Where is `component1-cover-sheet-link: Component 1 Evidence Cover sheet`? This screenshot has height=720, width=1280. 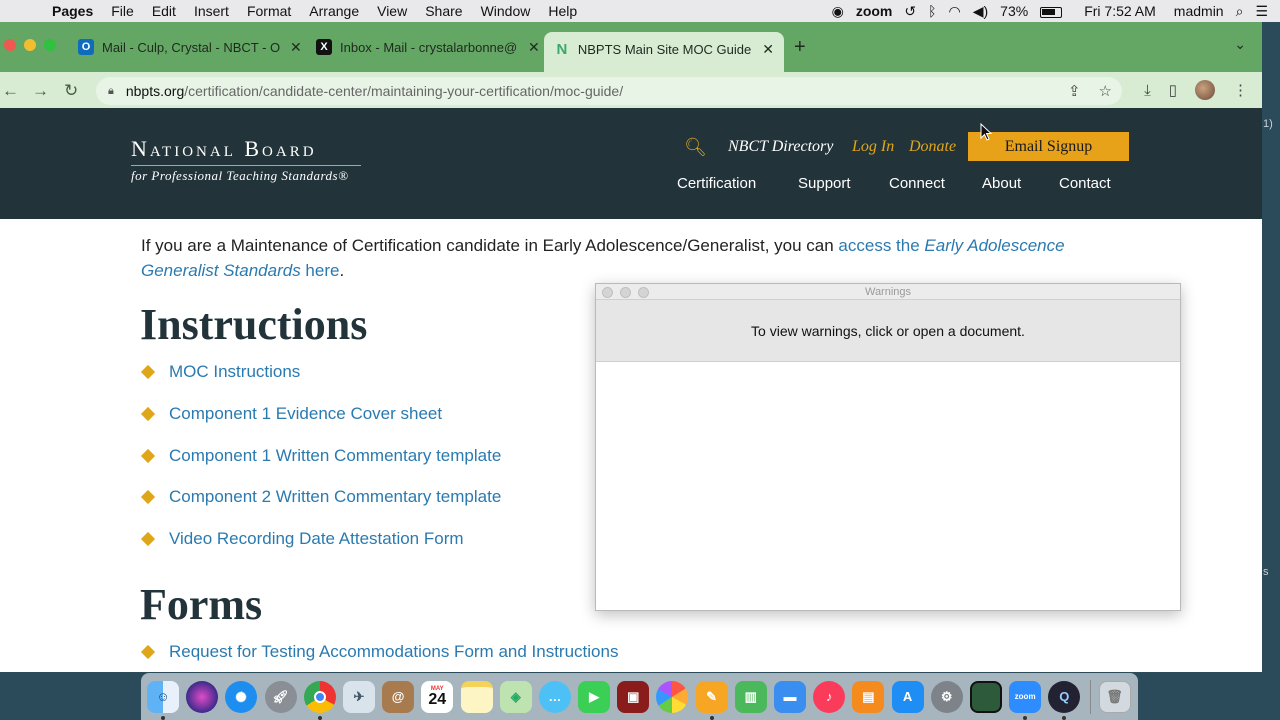
component1-cover-sheet-link: Component 1 Evidence Cover sheet is located at coordinates (305, 414).